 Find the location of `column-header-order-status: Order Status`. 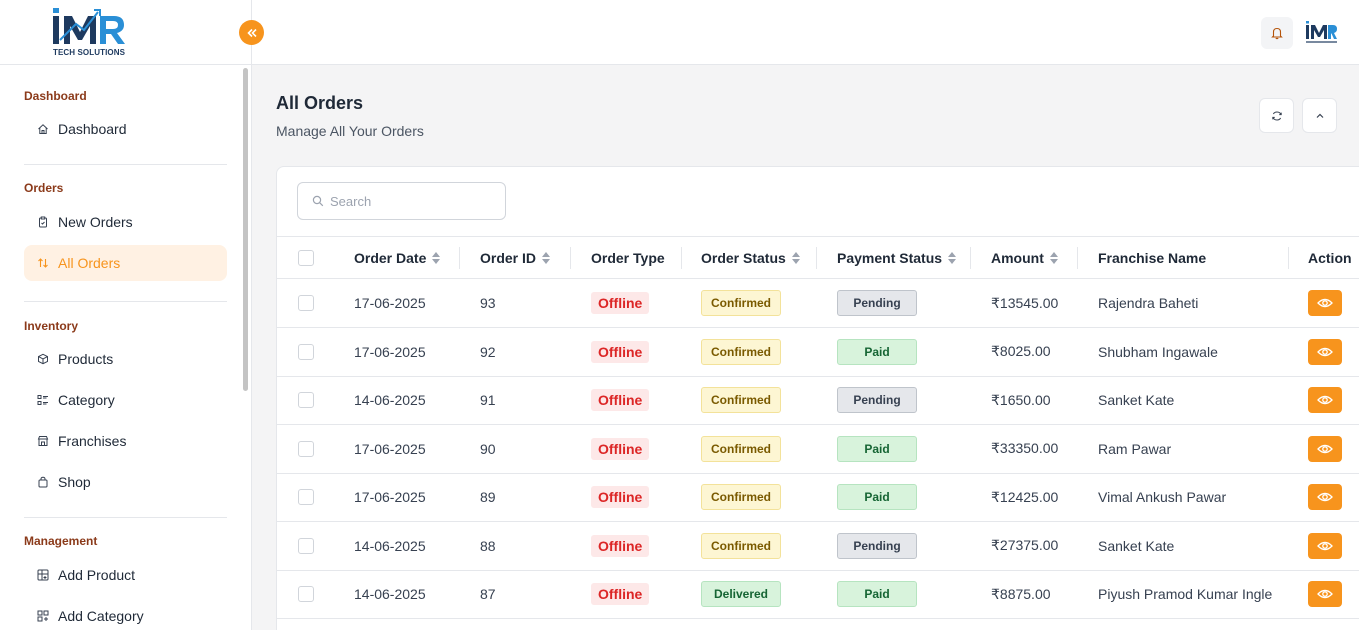

column-header-order-status: Order Status is located at coordinates (750, 257).